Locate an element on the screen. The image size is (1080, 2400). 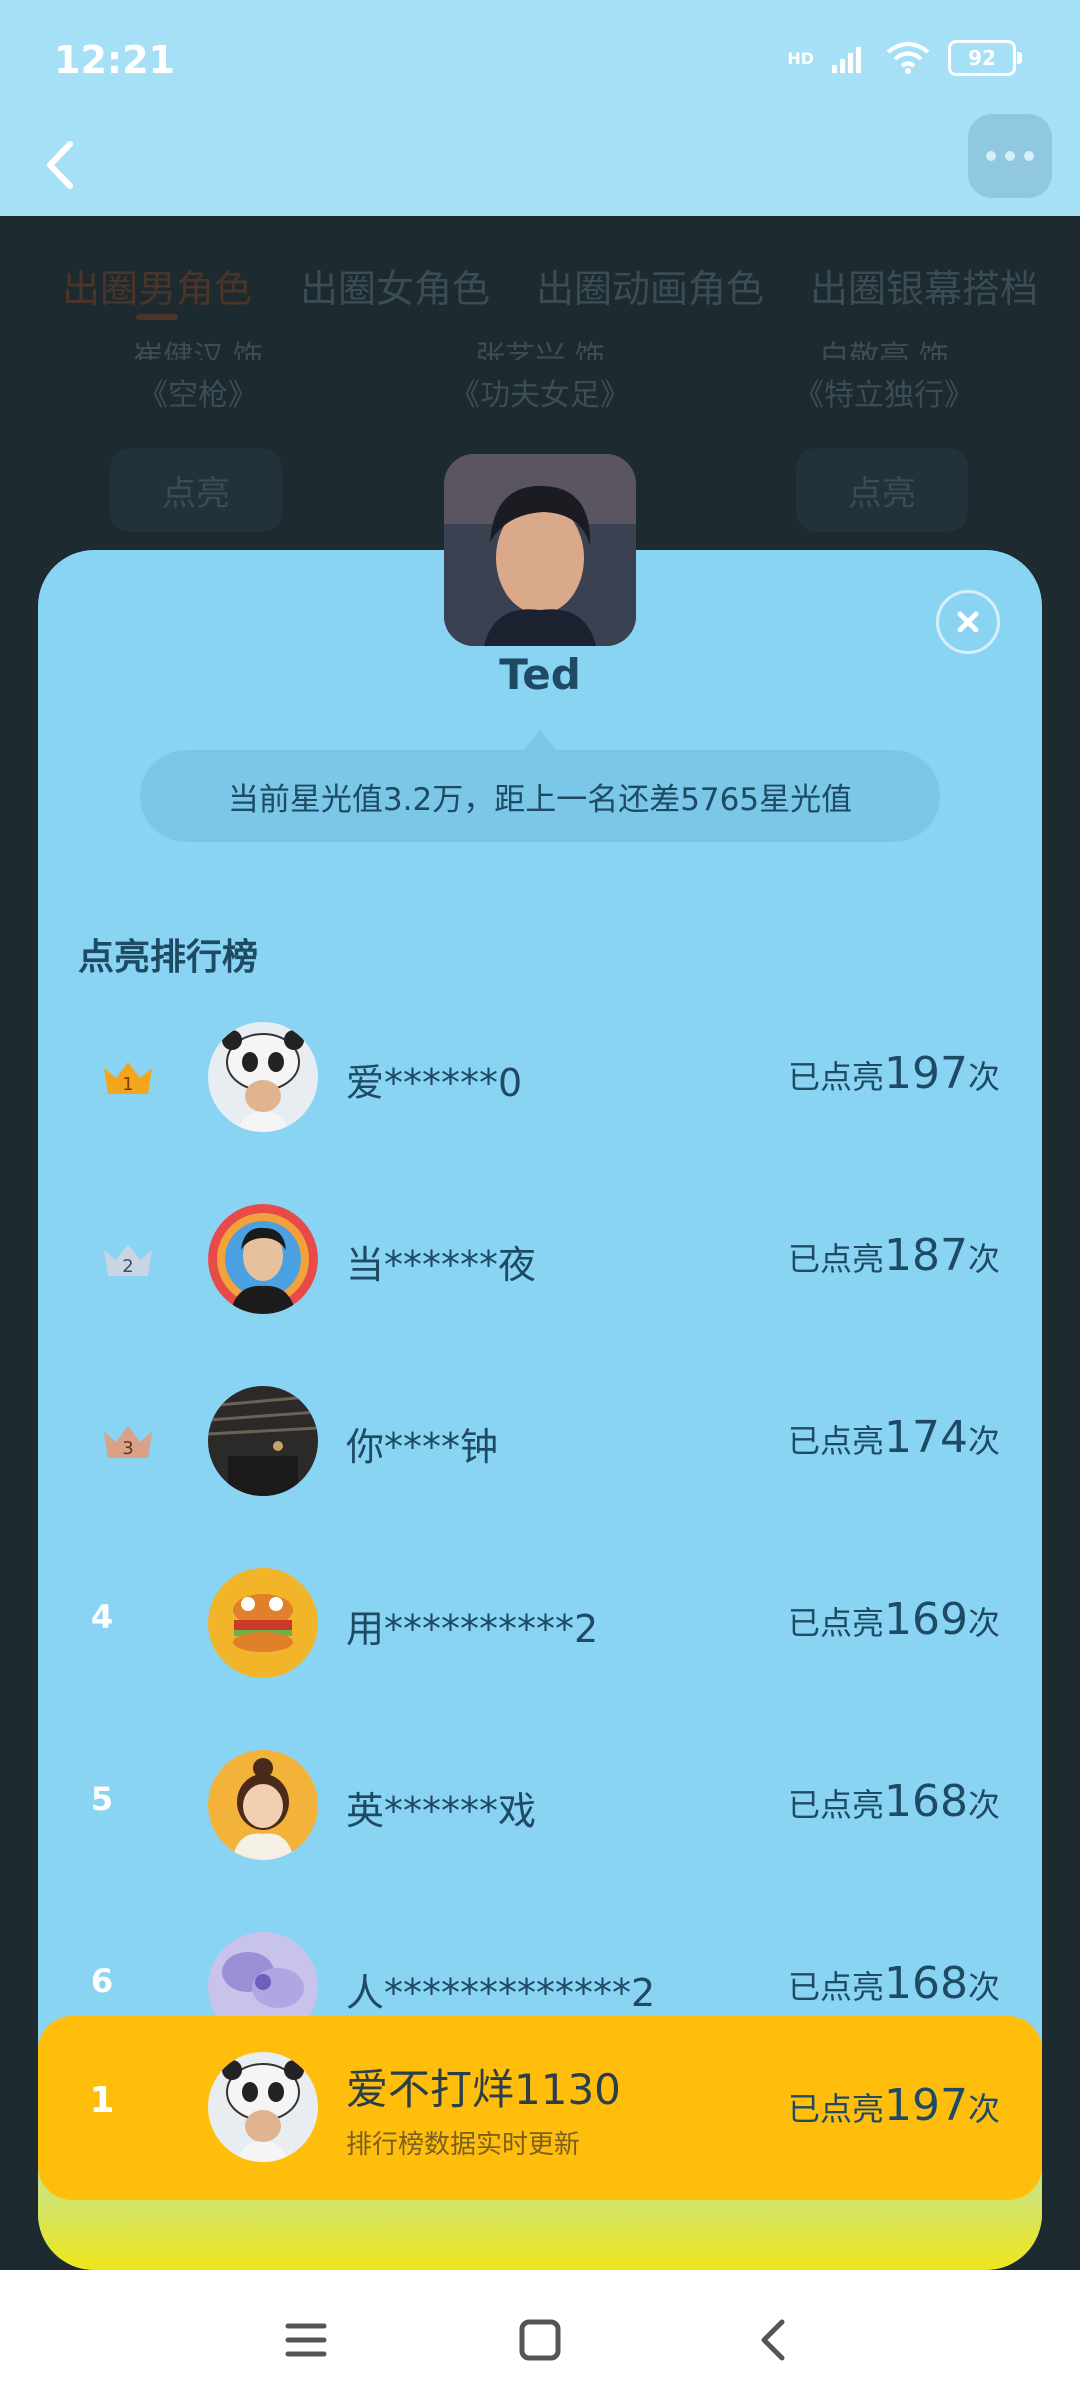
user-name: 你****钟 is located at coordinates (422, 1447).